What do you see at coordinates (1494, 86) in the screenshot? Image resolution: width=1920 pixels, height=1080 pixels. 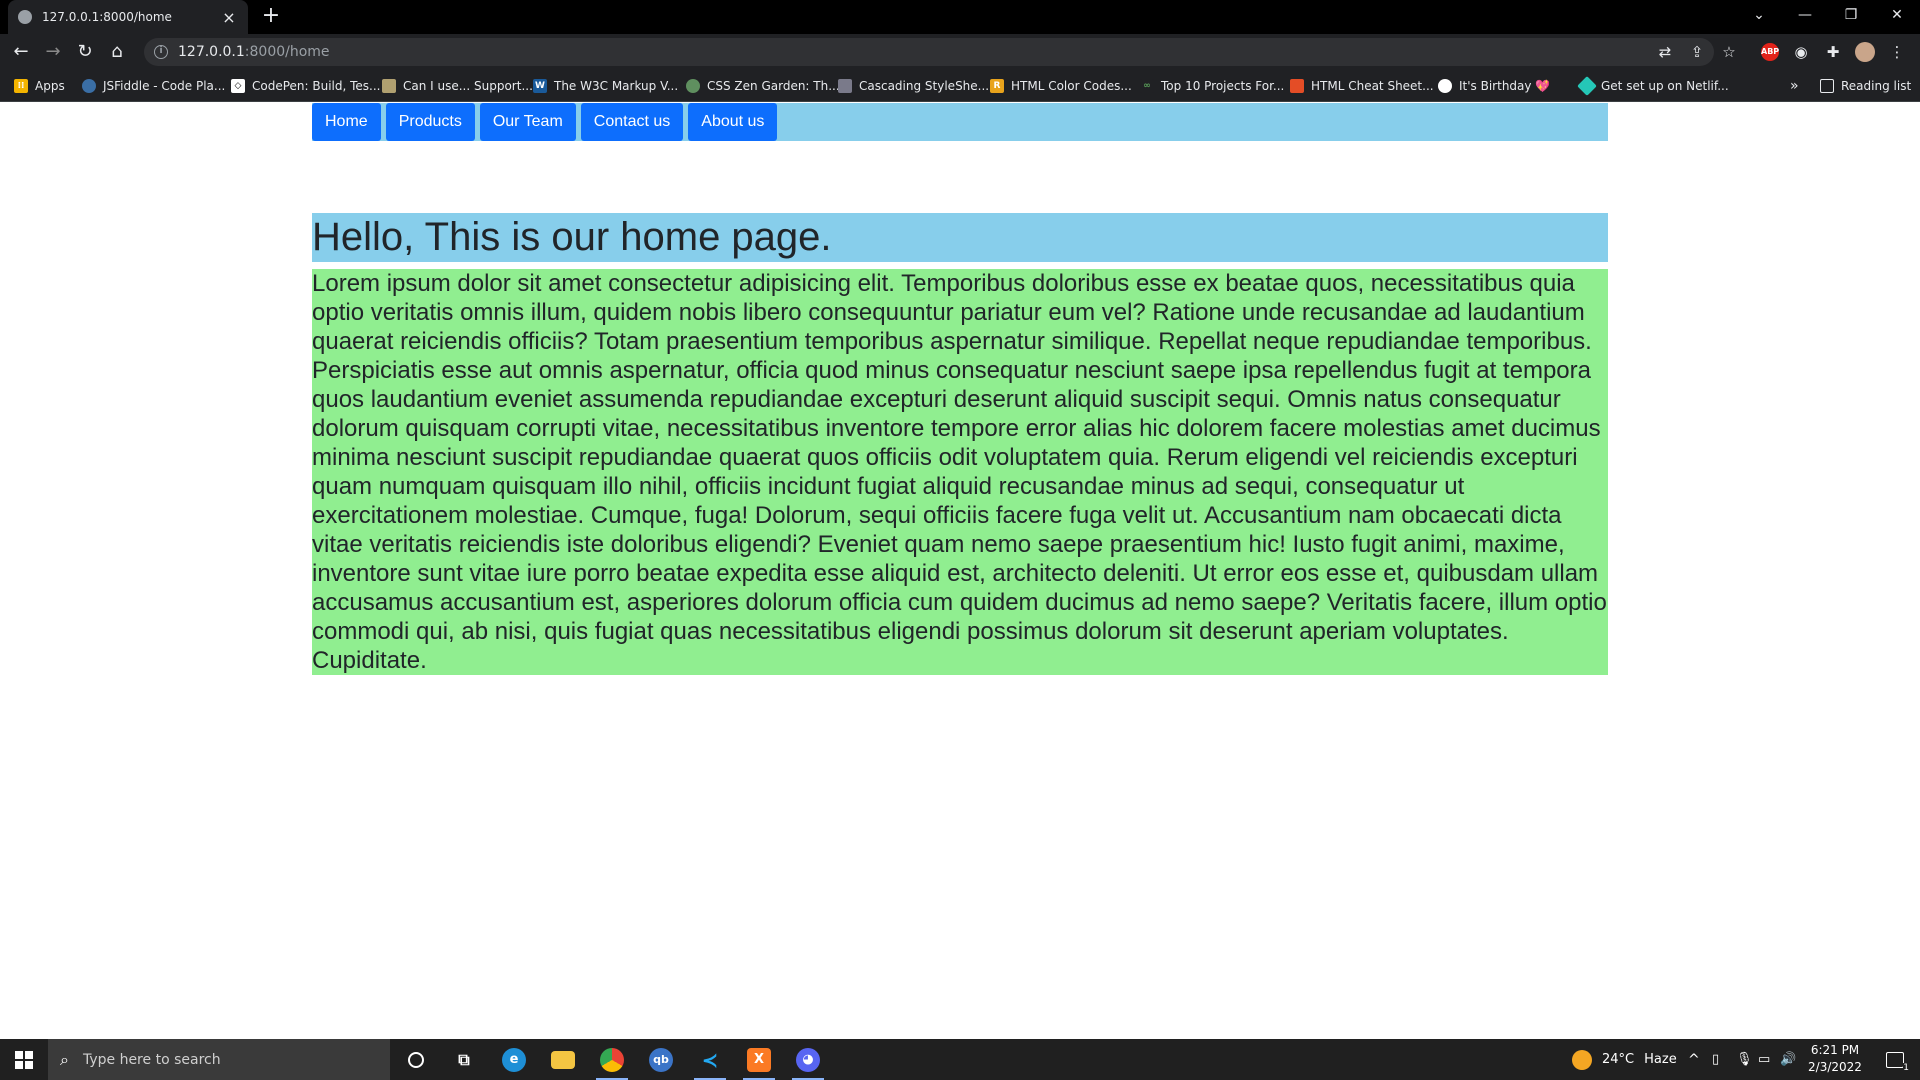 I see `bookmark-birthday: It's Birthday 💖` at bounding box center [1494, 86].